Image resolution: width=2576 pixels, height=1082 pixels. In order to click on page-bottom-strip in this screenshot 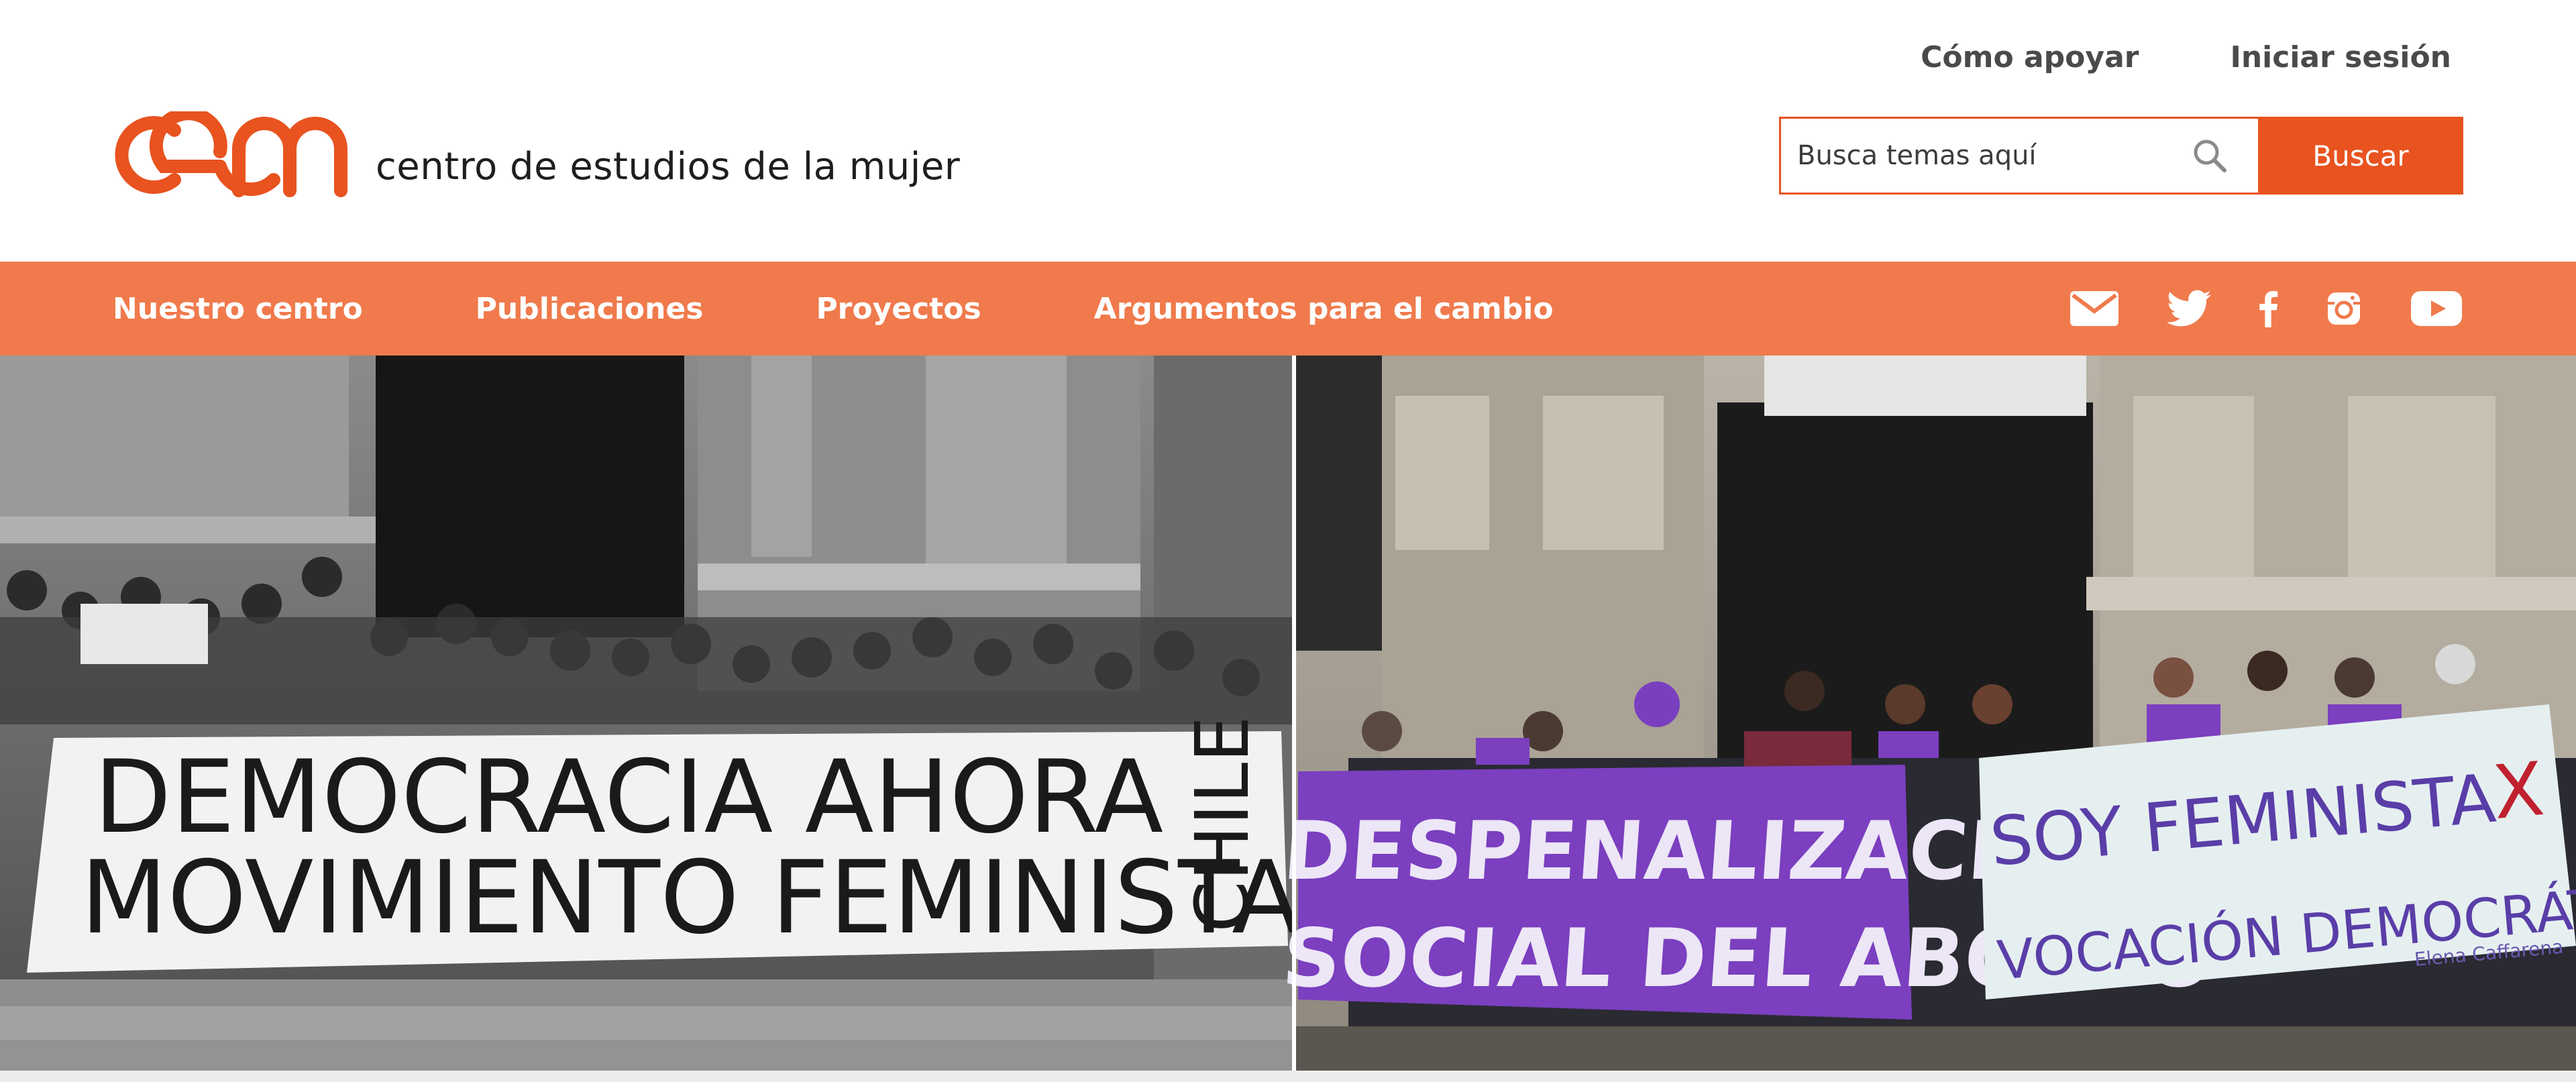, I will do `click(1288, 1076)`.